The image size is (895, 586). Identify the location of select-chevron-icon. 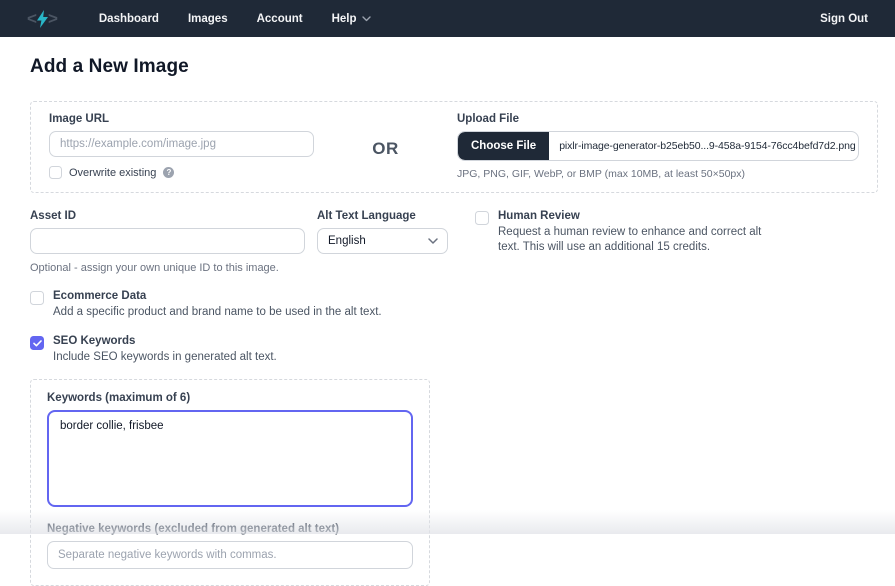
(433, 241).